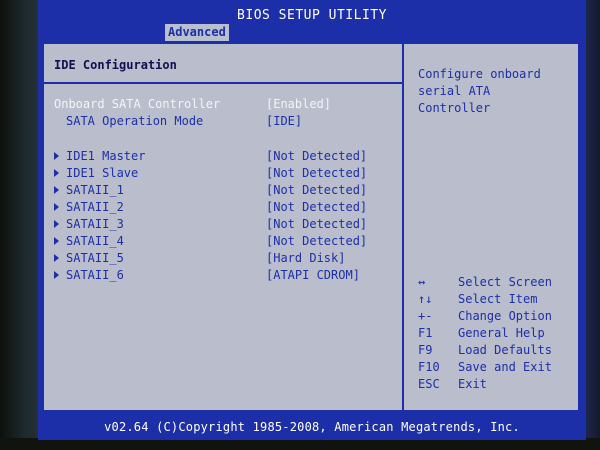  What do you see at coordinates (223, 83) in the screenshot?
I see `section-divider` at bounding box center [223, 83].